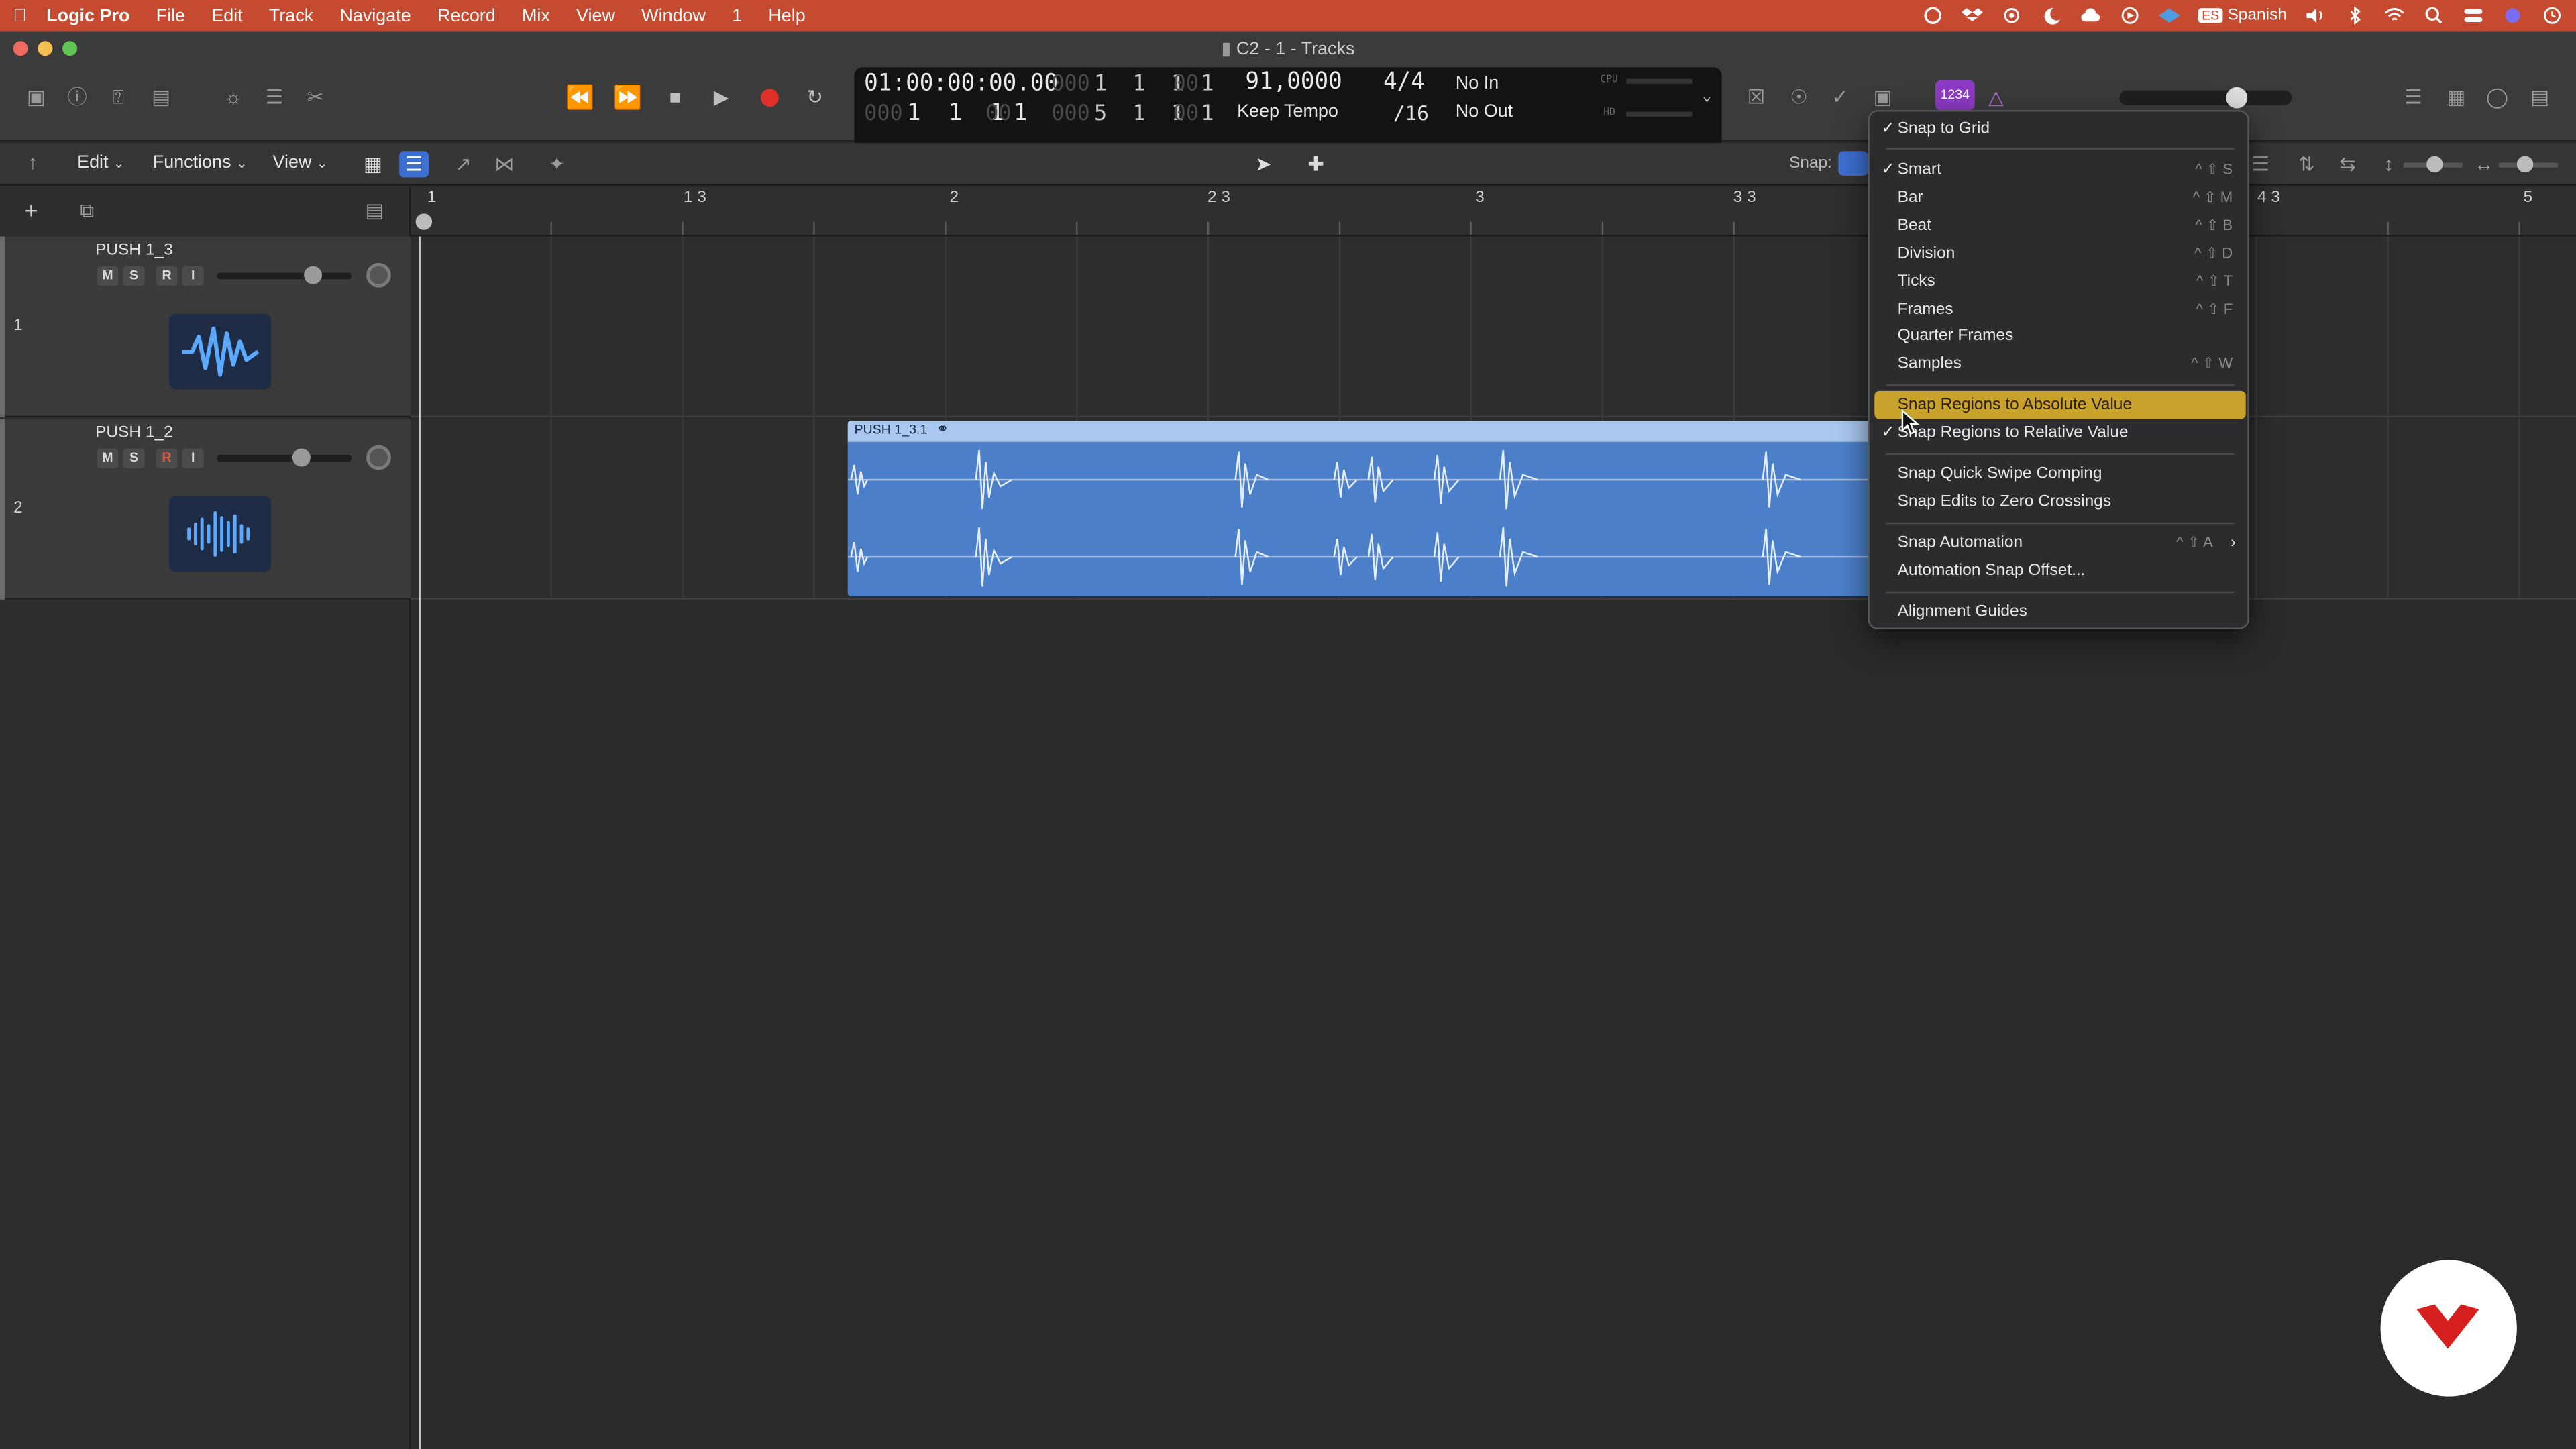 Image resolution: width=2576 pixels, height=1449 pixels. I want to click on bar-ruler: 1 1 3 2 2 3 3 3 3 4 3 5, so click(1493, 212).